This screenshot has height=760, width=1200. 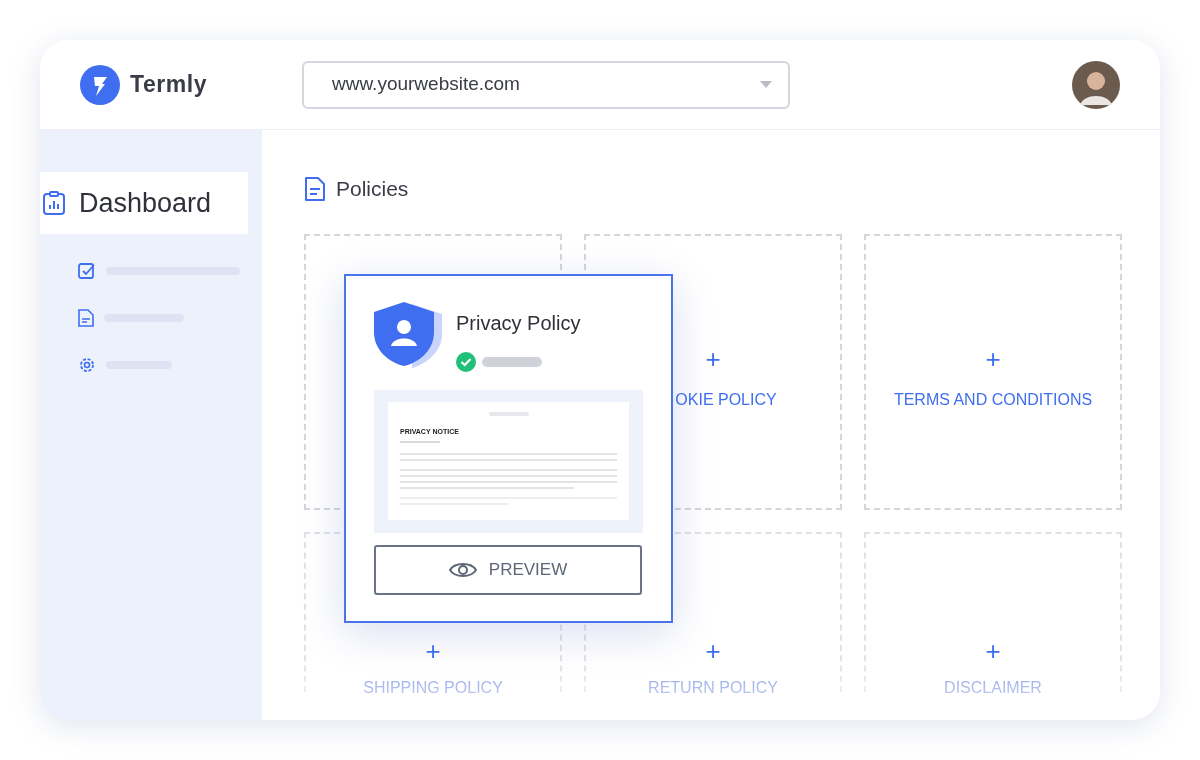 I want to click on shield-user-icon, so click(x=409, y=335).